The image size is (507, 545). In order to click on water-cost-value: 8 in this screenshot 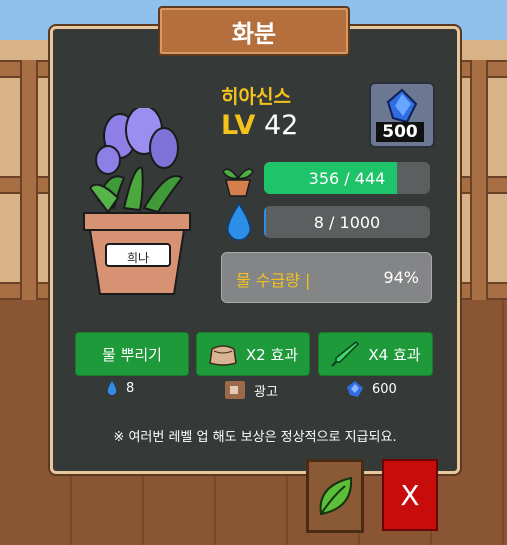, I will do `click(130, 388)`.